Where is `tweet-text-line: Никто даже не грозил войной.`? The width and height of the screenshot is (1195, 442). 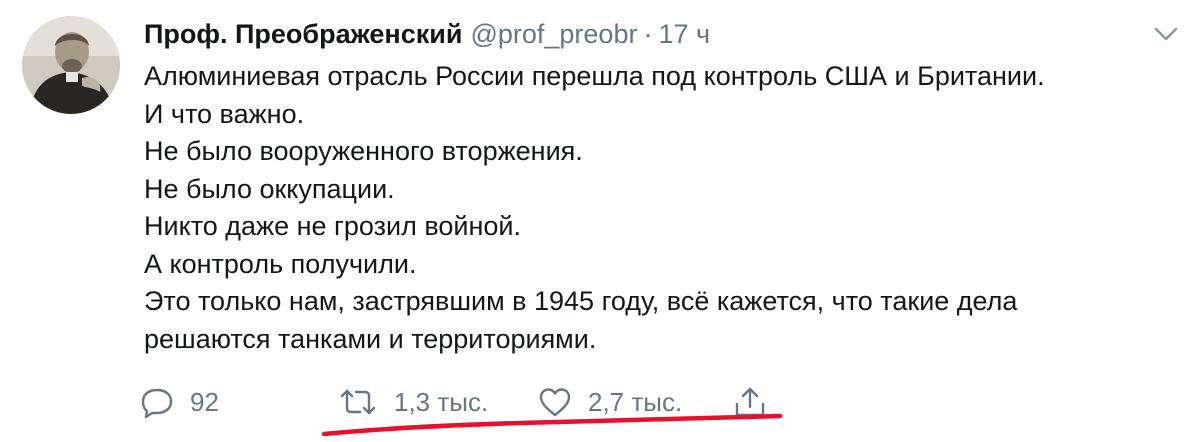
tweet-text-line: Никто даже не грозил войной. is located at coordinates (332, 226).